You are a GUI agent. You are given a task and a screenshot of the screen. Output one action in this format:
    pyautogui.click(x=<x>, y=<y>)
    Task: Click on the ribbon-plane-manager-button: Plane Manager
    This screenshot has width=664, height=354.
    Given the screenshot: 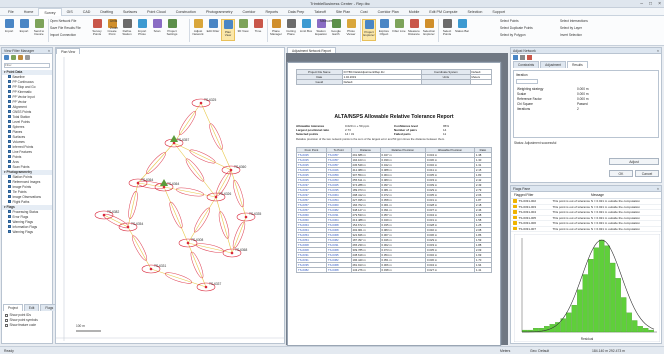 What is the action you would take?
    pyautogui.click(x=276, y=28)
    